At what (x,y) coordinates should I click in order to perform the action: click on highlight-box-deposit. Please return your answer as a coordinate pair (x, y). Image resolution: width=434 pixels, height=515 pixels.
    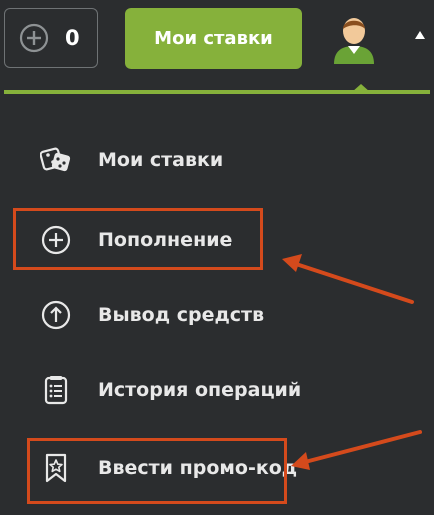
    Looking at the image, I should click on (138, 239).